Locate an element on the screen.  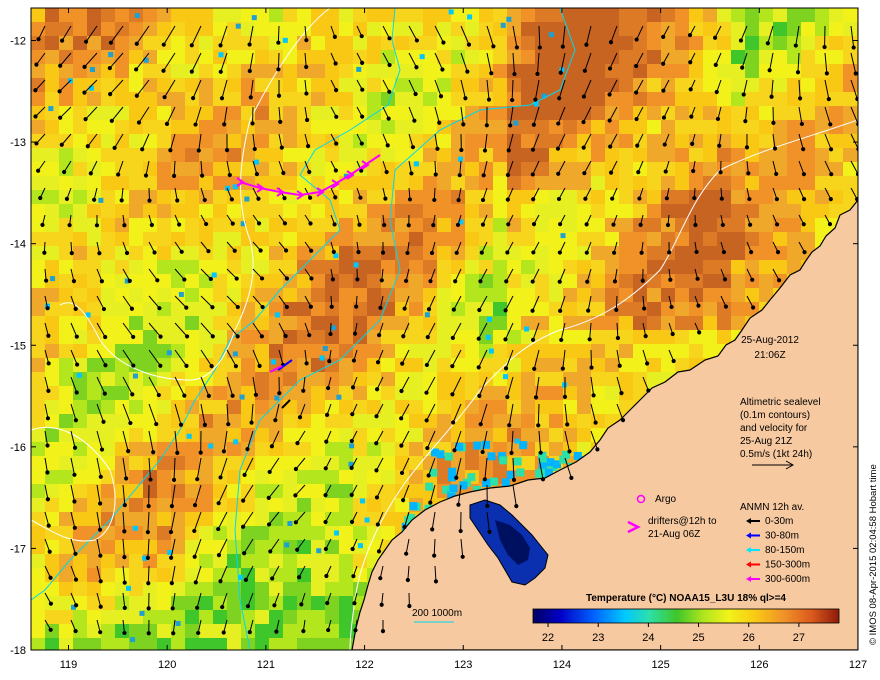
lon-tick-label: 119 is located at coordinates (69, 665).